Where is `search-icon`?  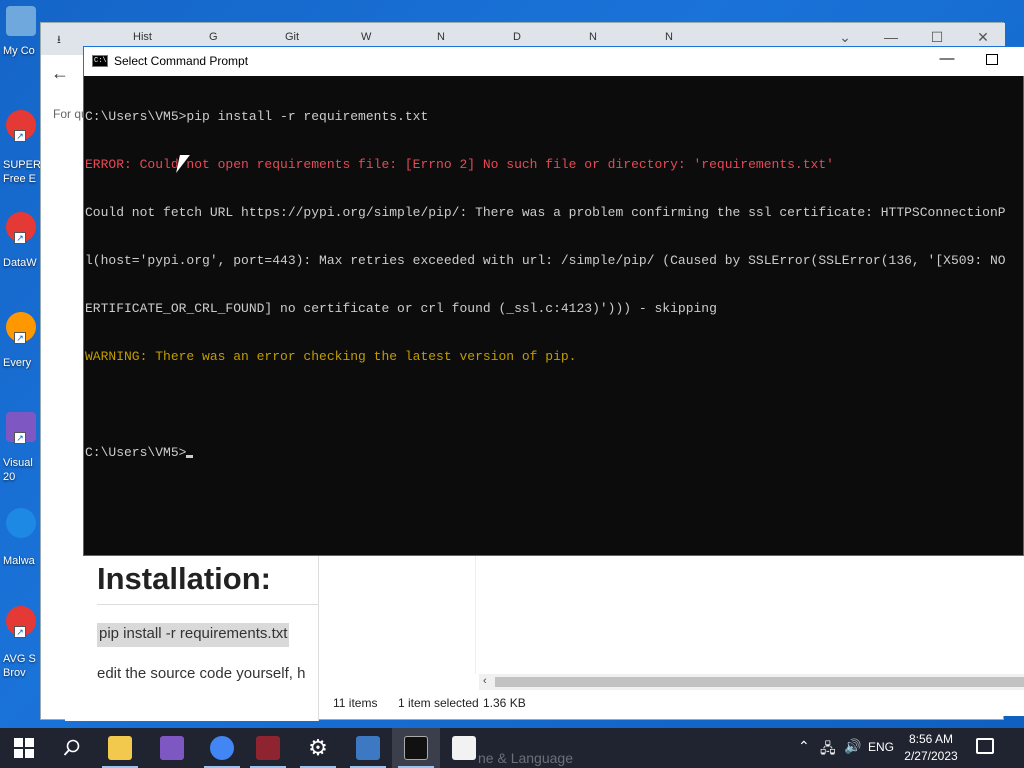
search-icon is located at coordinates (71, 747).